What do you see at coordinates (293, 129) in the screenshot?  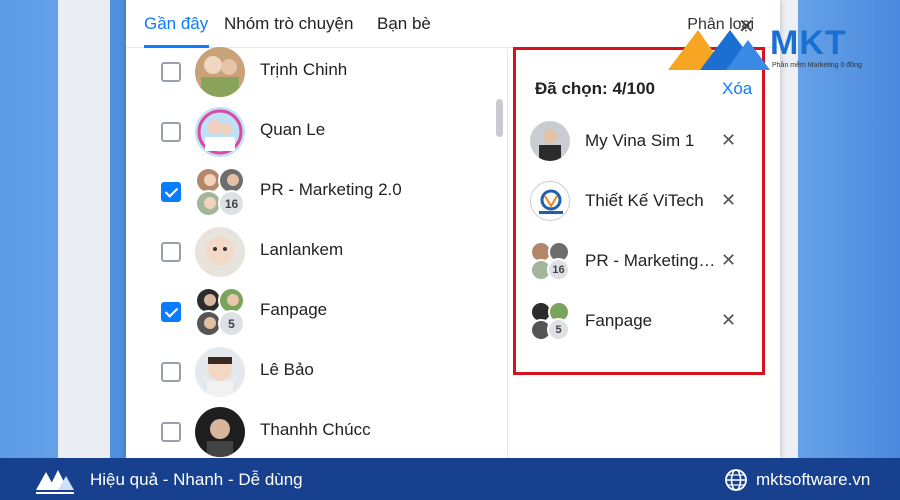 I see `contact-name: Quan Le` at bounding box center [293, 129].